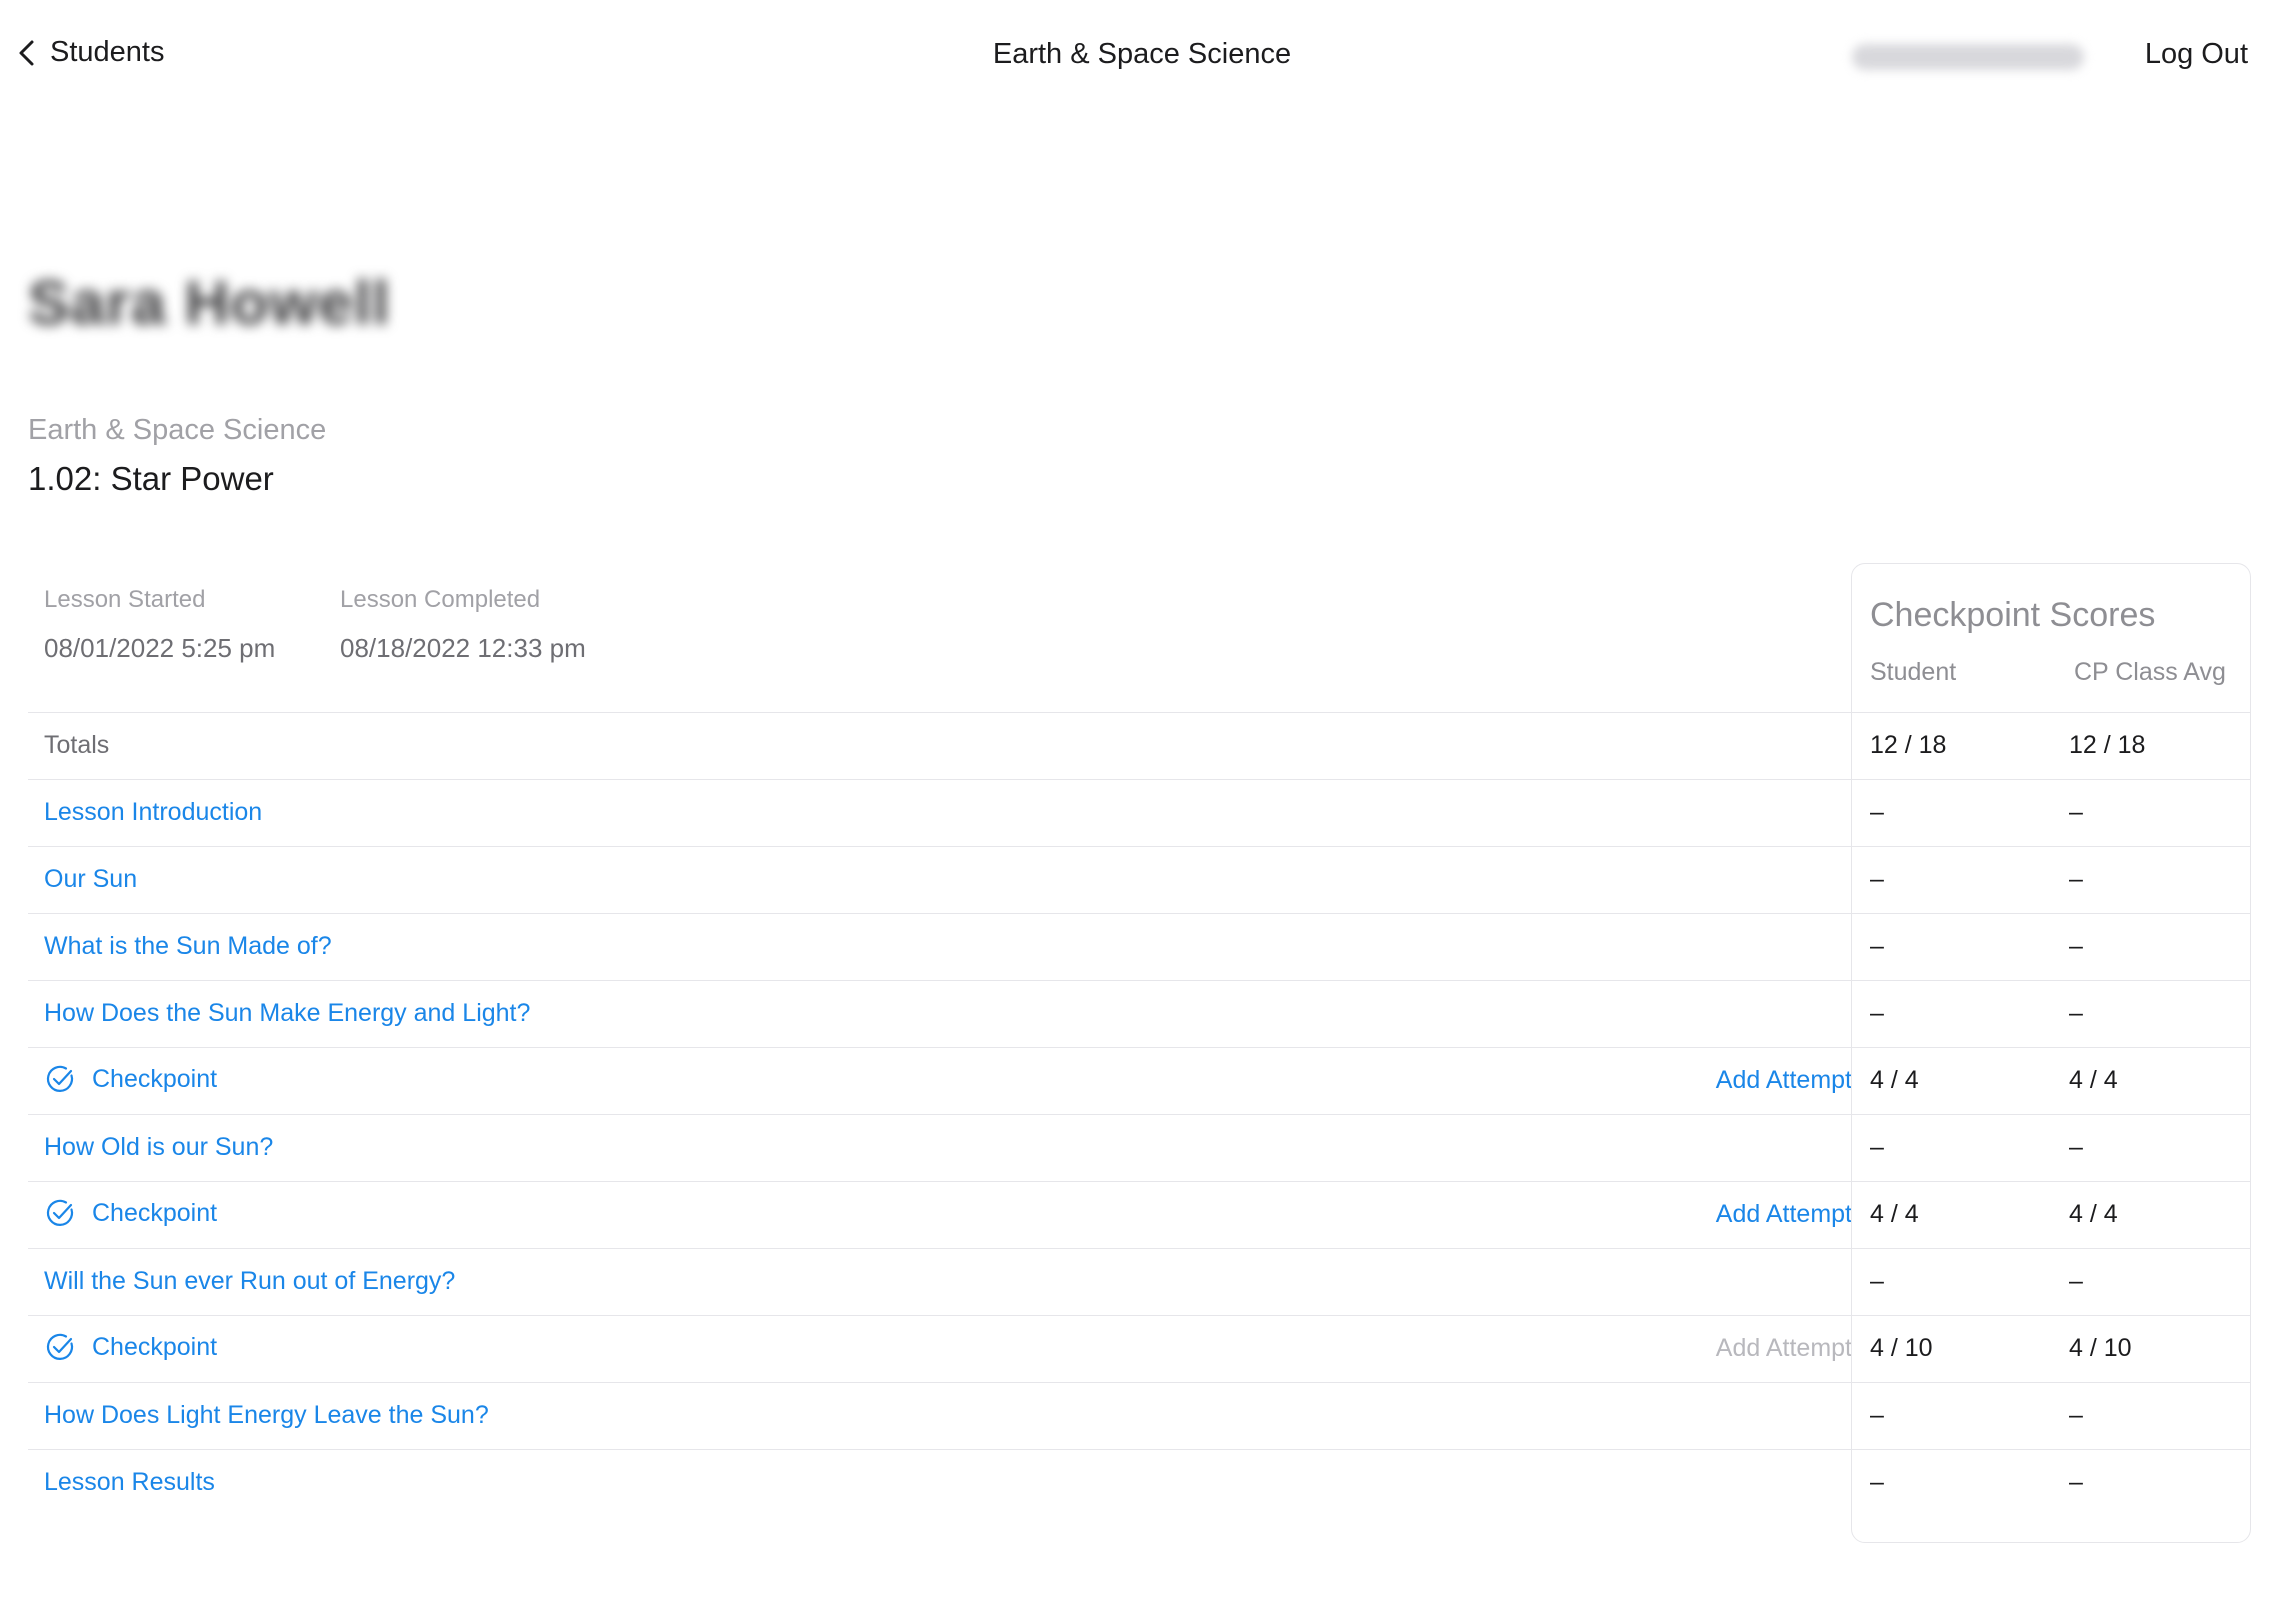 The image size is (2284, 1614). I want to click on lesson-title: 1.02: Star Power, so click(151, 478).